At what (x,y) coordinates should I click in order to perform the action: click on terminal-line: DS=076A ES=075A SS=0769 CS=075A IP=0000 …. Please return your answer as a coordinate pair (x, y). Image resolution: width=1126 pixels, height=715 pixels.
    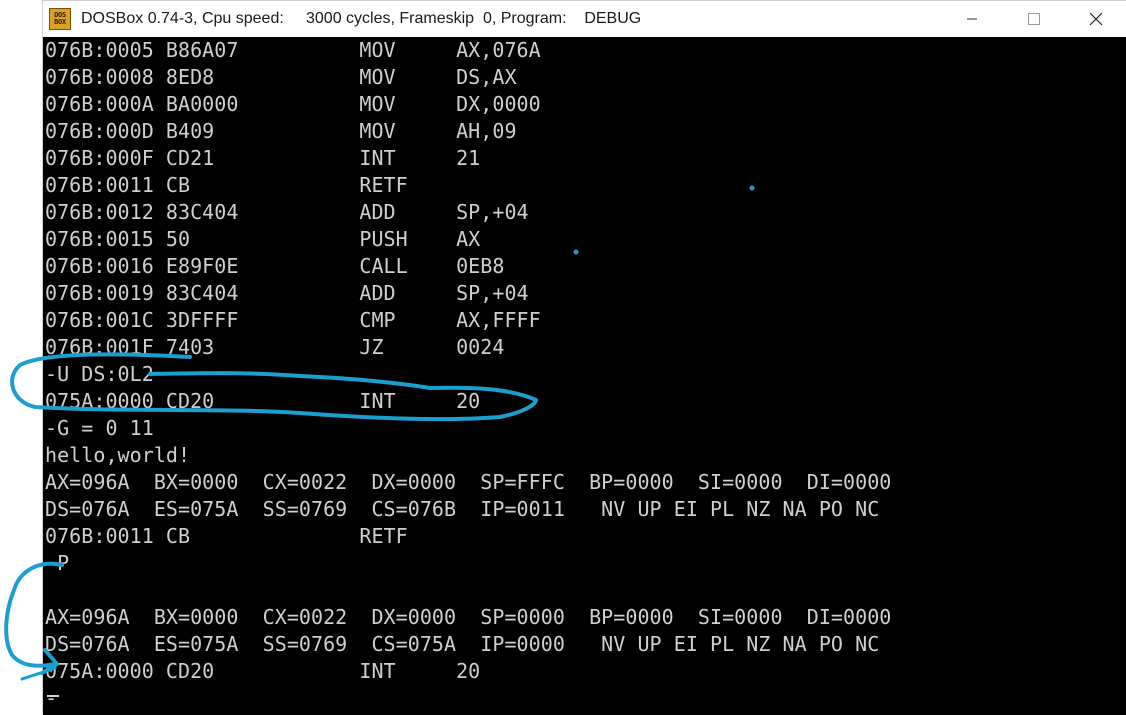
    Looking at the image, I should click on (462, 644).